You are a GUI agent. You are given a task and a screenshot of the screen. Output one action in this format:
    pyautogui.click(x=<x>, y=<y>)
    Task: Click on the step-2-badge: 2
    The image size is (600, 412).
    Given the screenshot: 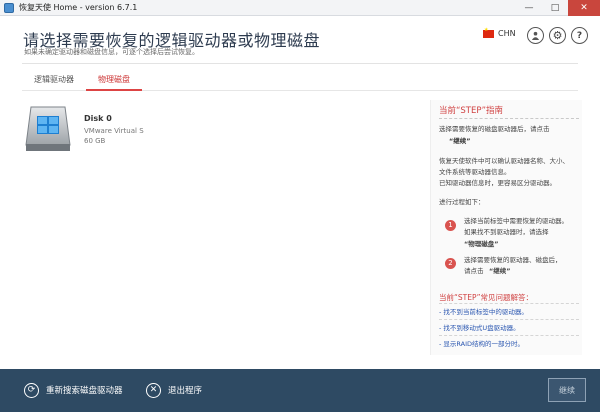 What is the action you would take?
    pyautogui.click(x=450, y=263)
    